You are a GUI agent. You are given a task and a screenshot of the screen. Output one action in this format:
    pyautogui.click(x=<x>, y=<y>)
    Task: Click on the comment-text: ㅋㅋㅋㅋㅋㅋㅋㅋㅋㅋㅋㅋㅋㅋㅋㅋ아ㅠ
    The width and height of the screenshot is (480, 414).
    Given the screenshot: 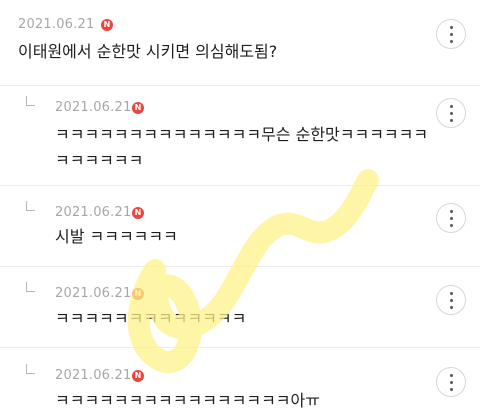 What is the action you would take?
    pyautogui.click(x=187, y=400)
    